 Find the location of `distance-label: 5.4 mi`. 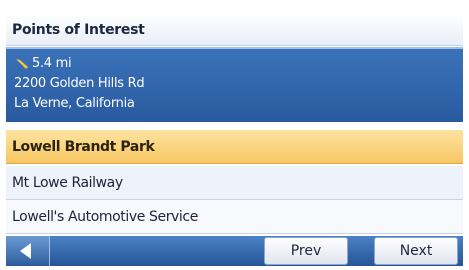

distance-label: 5.4 mi is located at coordinates (52, 63).